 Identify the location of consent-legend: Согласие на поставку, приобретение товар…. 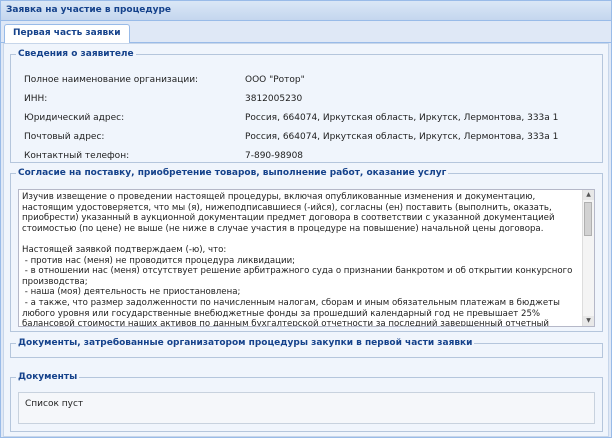
(232, 173).